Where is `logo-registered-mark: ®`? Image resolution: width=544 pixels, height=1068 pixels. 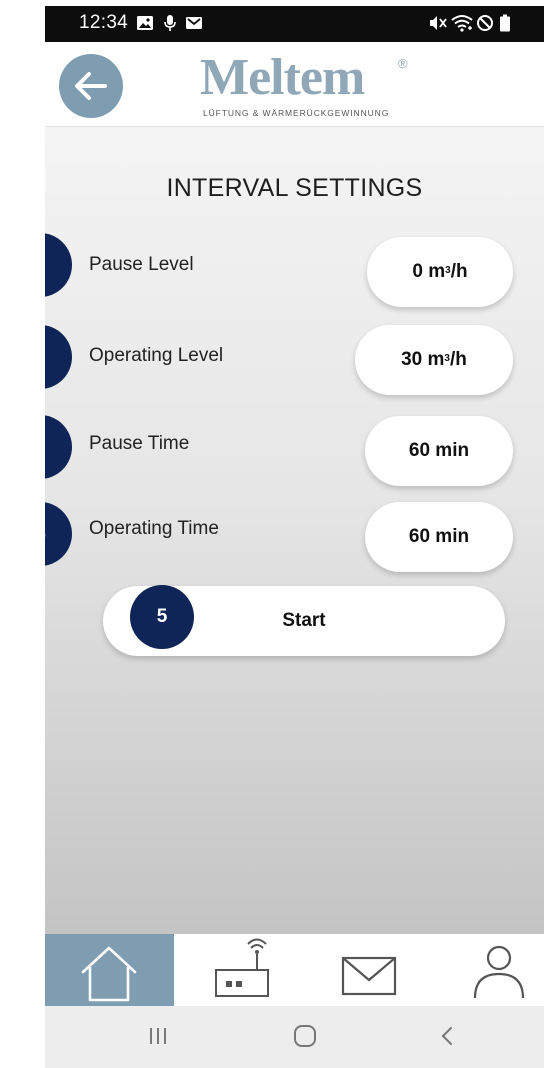 logo-registered-mark: ® is located at coordinates (403, 63).